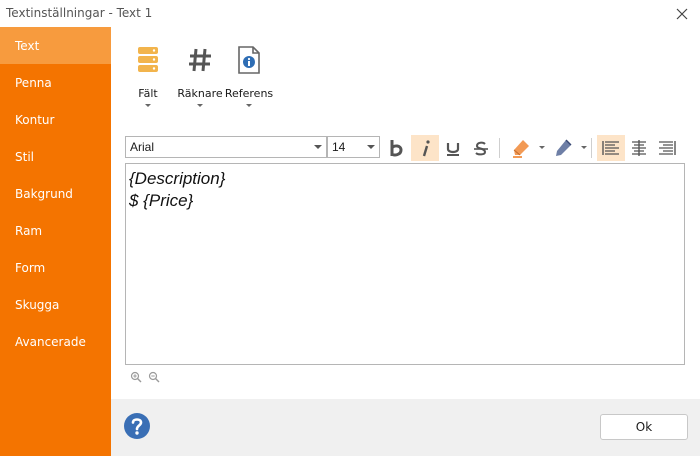 The height and width of the screenshot is (456, 700). Describe the element at coordinates (148, 80) in the screenshot. I see `field-button: Fält` at that location.